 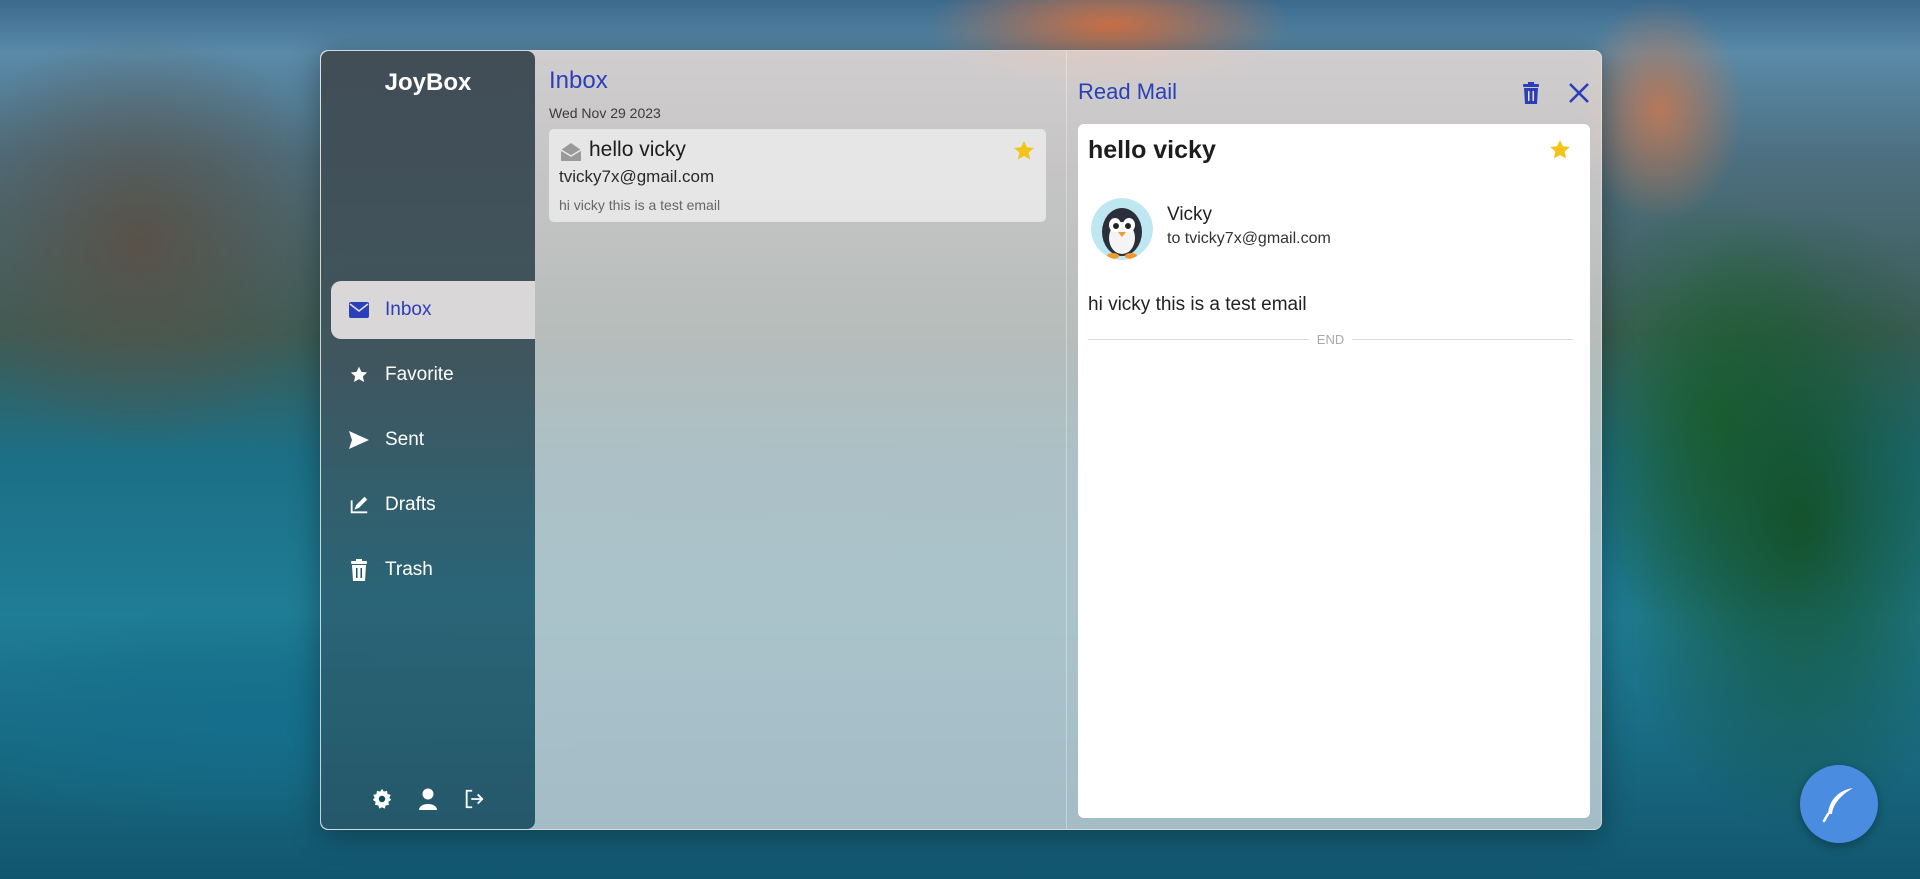 What do you see at coordinates (1152, 150) in the screenshot?
I see `email-subject-heading: hello vicky` at bounding box center [1152, 150].